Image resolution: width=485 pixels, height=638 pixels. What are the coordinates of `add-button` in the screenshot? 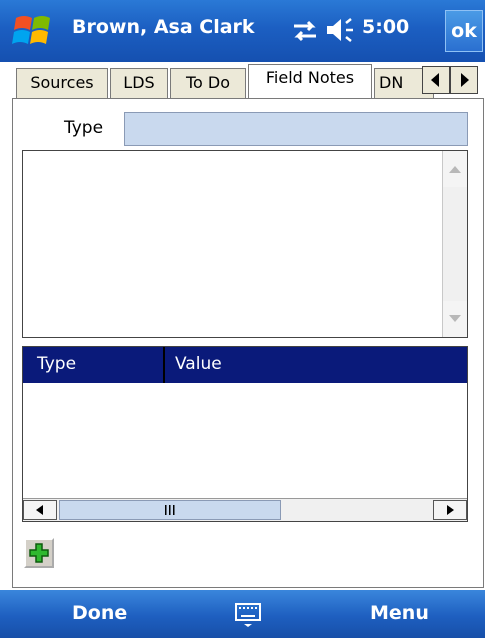 It's located at (39, 553).